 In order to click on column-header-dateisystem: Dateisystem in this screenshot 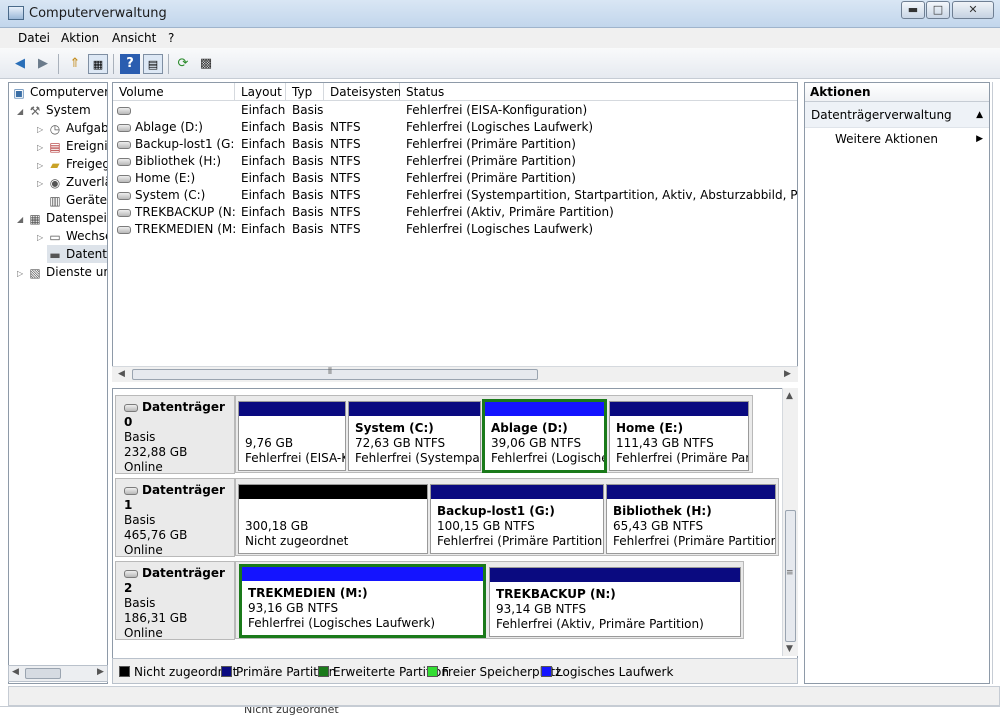, I will do `click(364, 92)`.